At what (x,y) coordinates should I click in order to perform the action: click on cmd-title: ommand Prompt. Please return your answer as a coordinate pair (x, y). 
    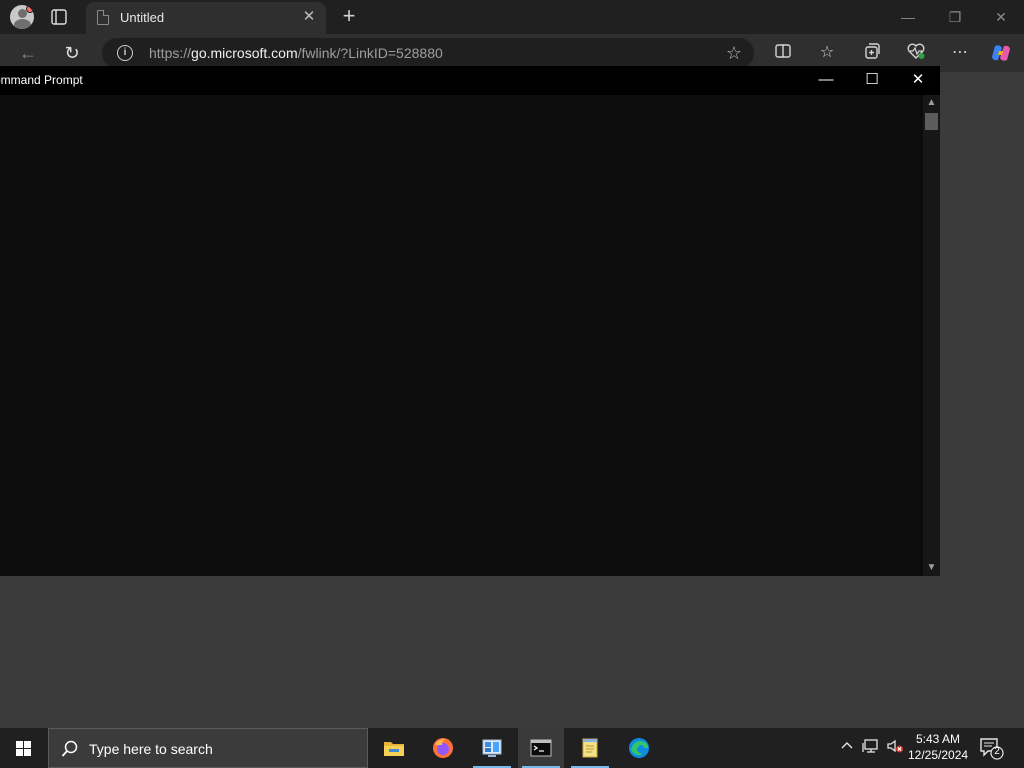
    Looking at the image, I should click on (41, 80).